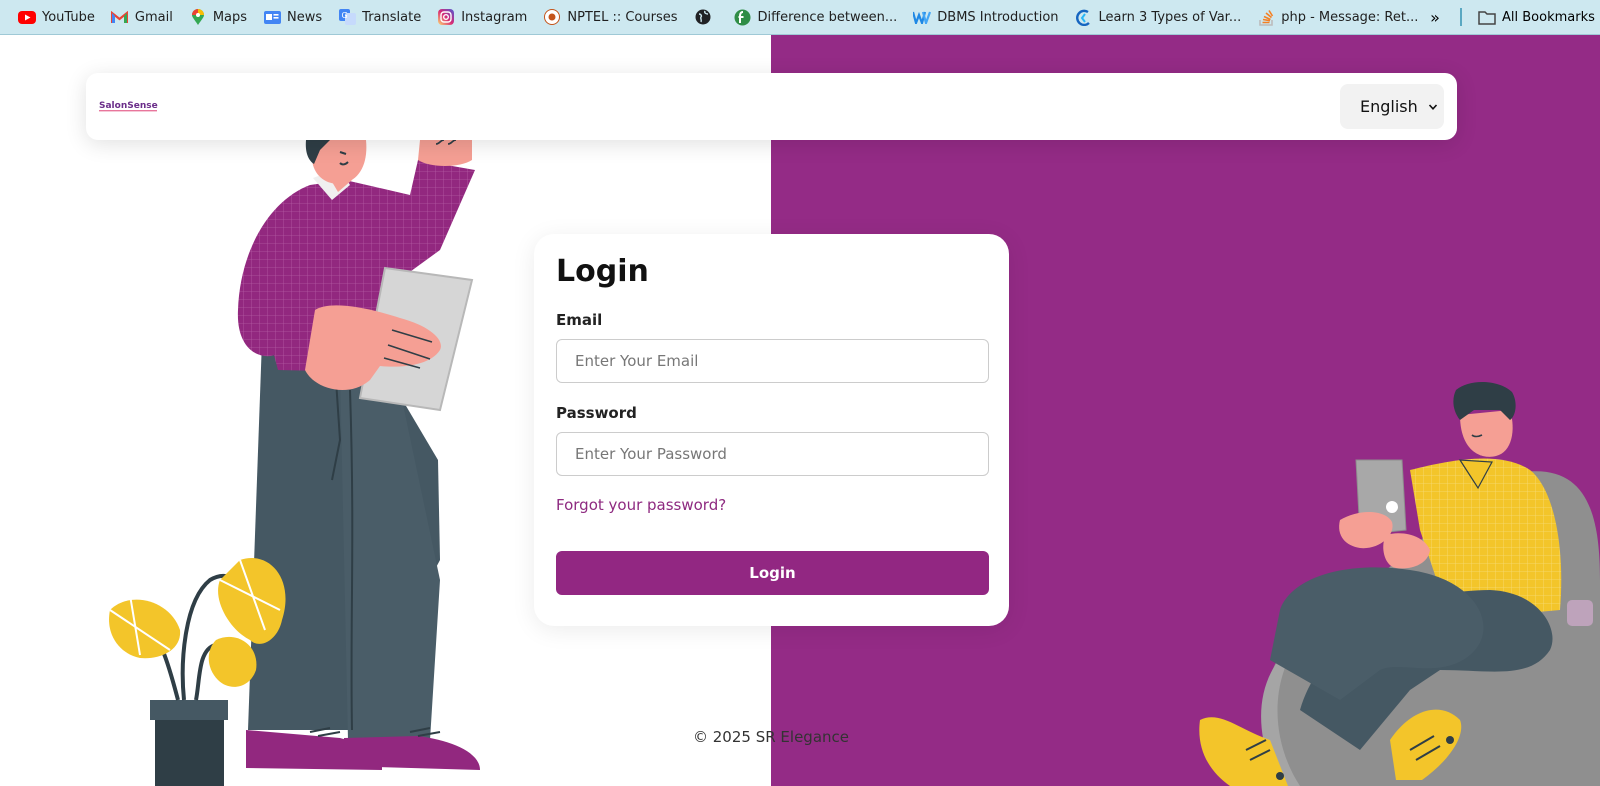  What do you see at coordinates (922, 17) in the screenshot?
I see `dbms-icon` at bounding box center [922, 17].